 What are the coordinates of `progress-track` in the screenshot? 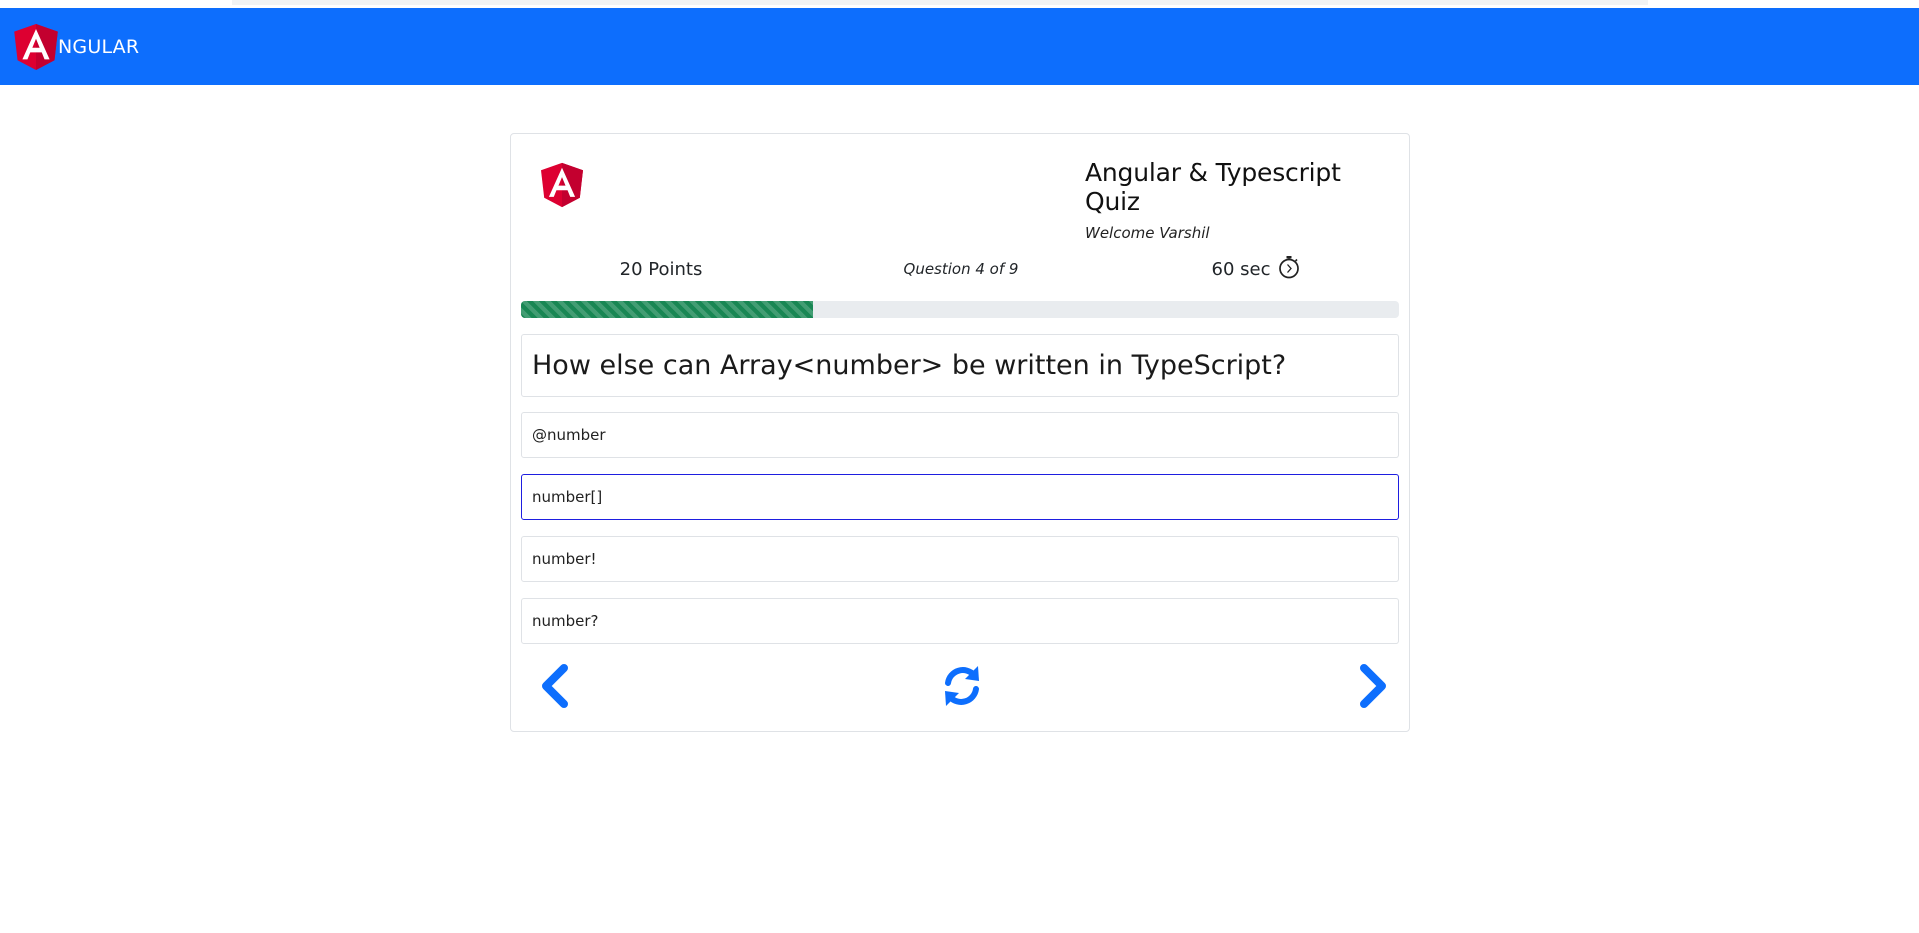 It's located at (960, 309).